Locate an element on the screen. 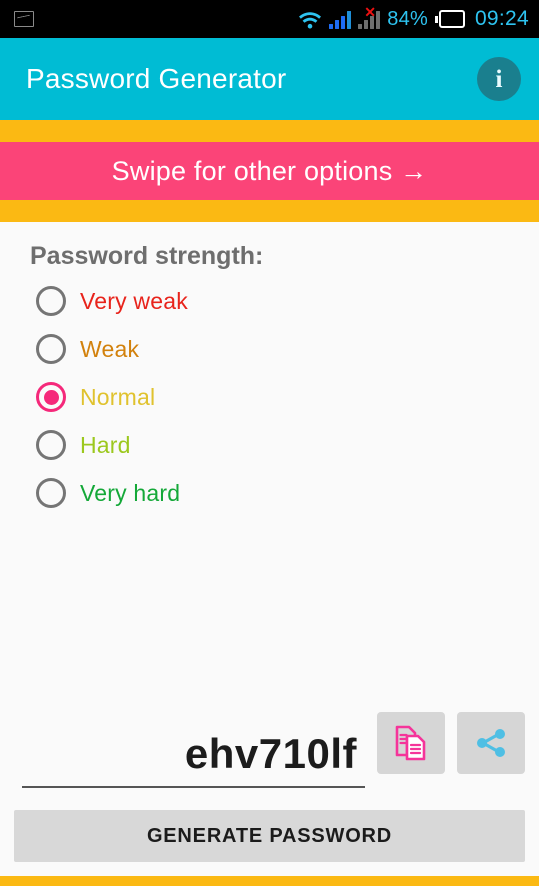  image-screenshot-icon is located at coordinates (24, 19).